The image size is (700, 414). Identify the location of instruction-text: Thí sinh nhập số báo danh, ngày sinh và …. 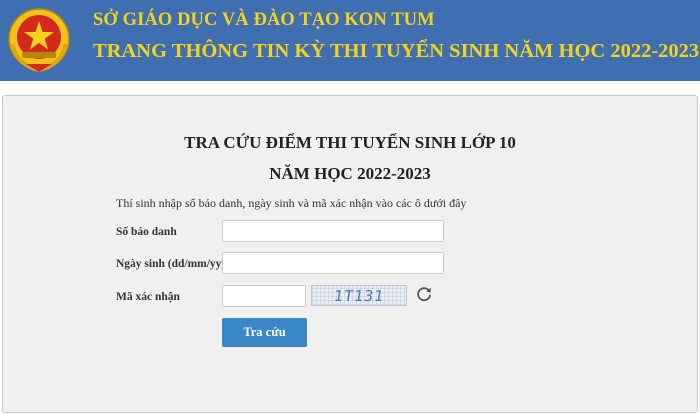
(291, 203).